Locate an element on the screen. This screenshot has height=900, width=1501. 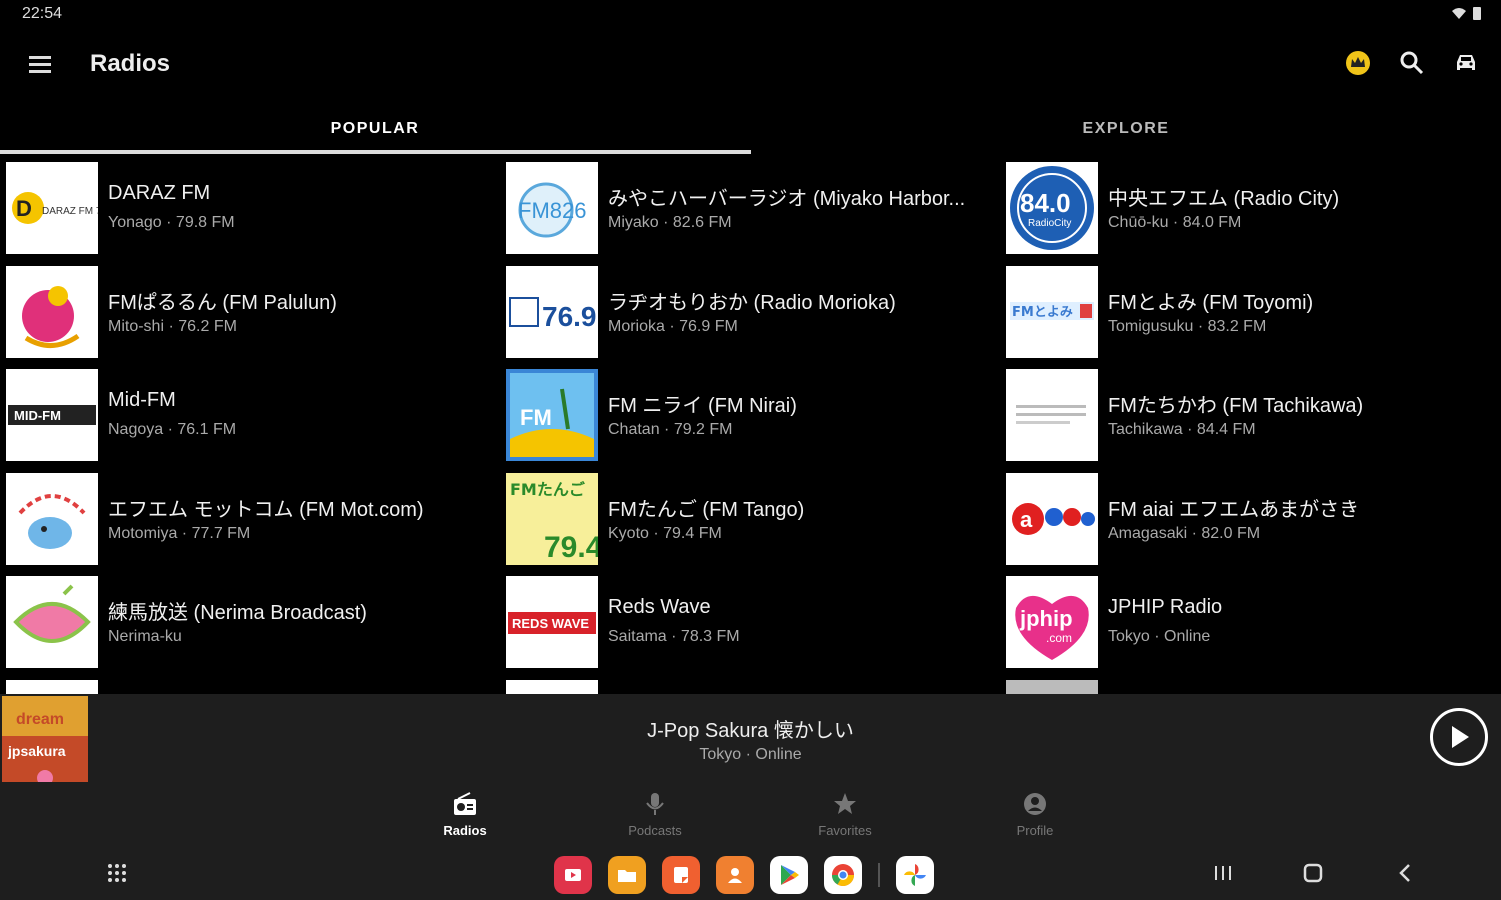
app-drawer-button is located at coordinates (117, 873).